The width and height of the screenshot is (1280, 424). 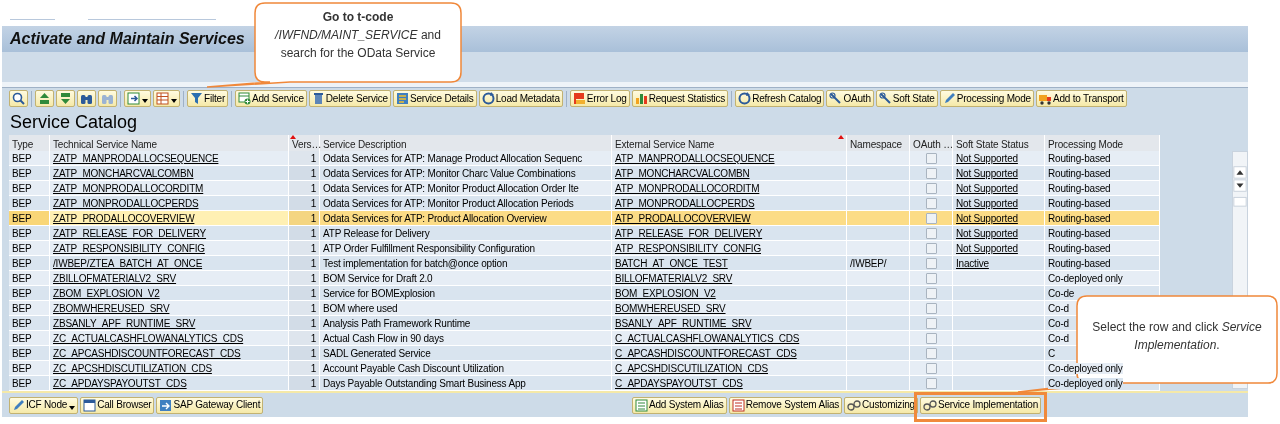 What do you see at coordinates (671, 263) in the screenshot?
I see `service-name-link: BATCH_AT_ONCE_TEST` at bounding box center [671, 263].